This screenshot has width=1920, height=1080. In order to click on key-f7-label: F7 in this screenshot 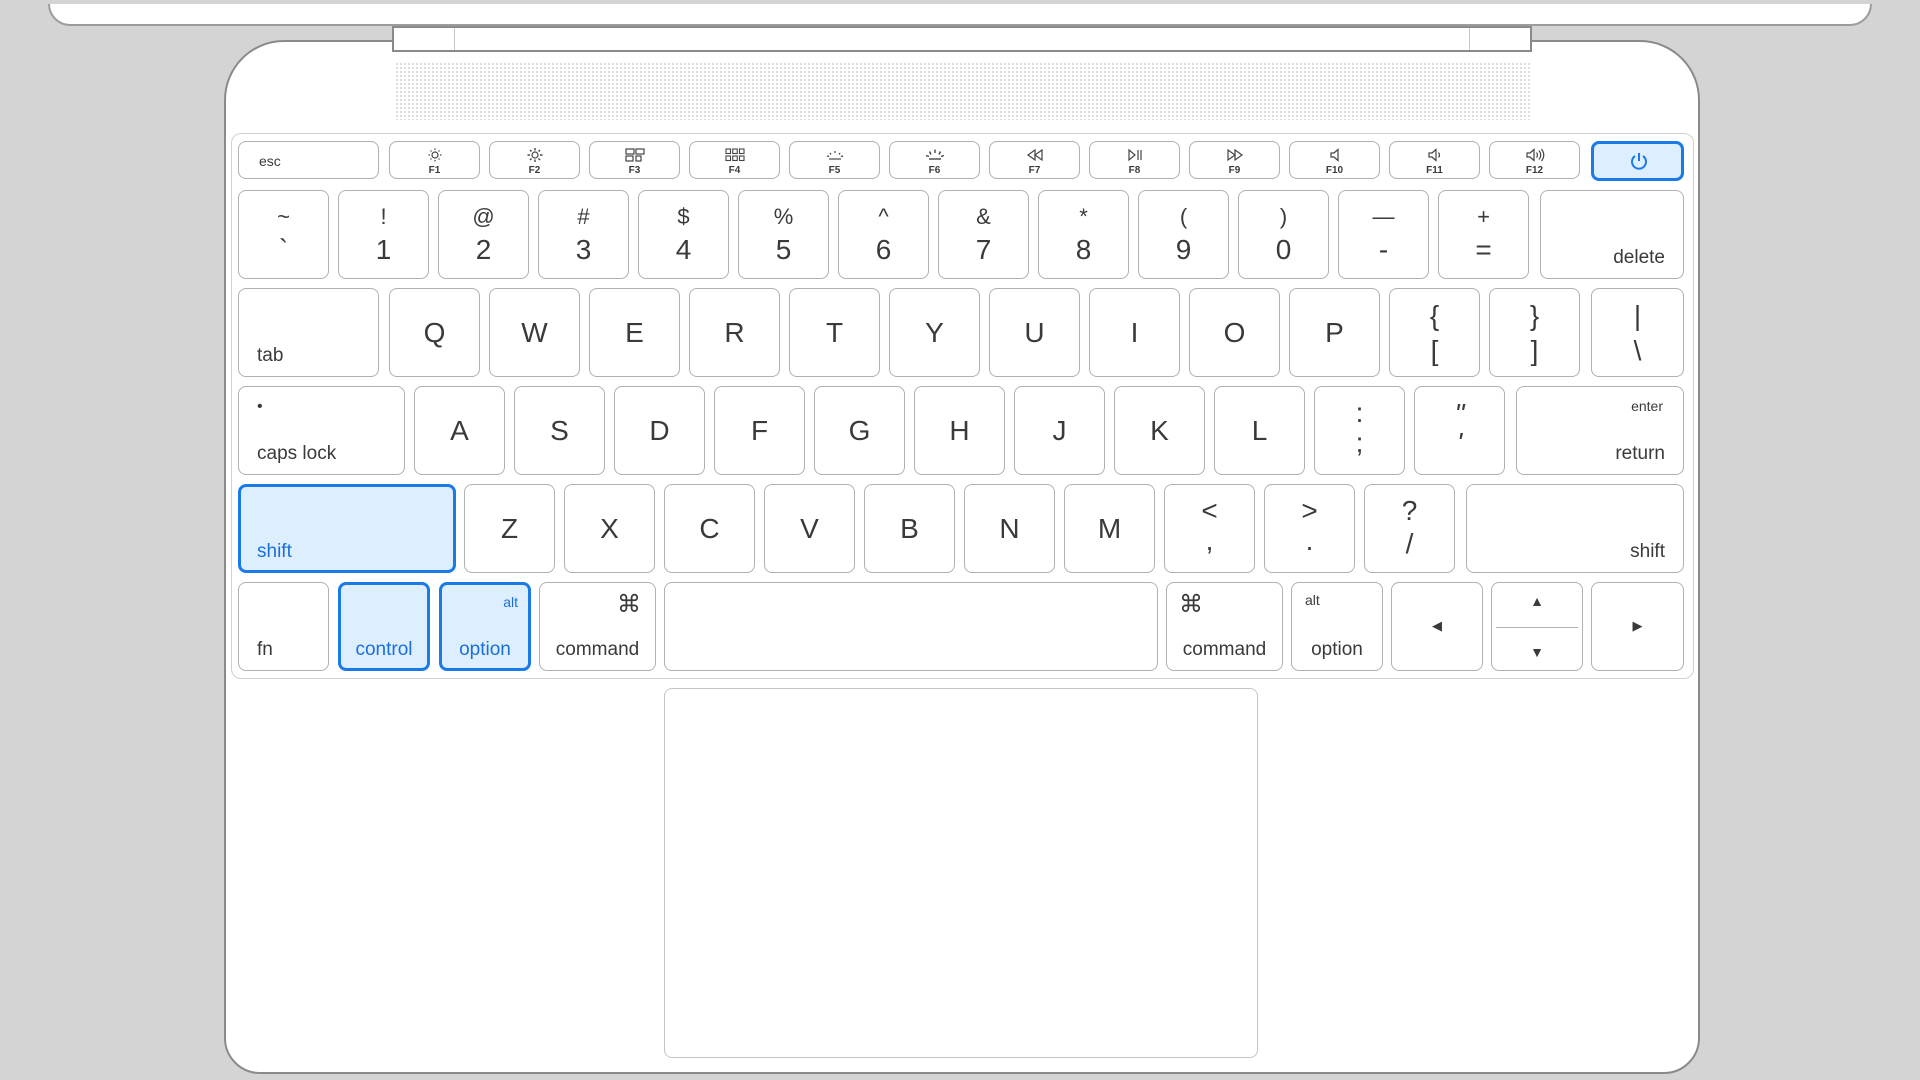, I will do `click(1034, 170)`.